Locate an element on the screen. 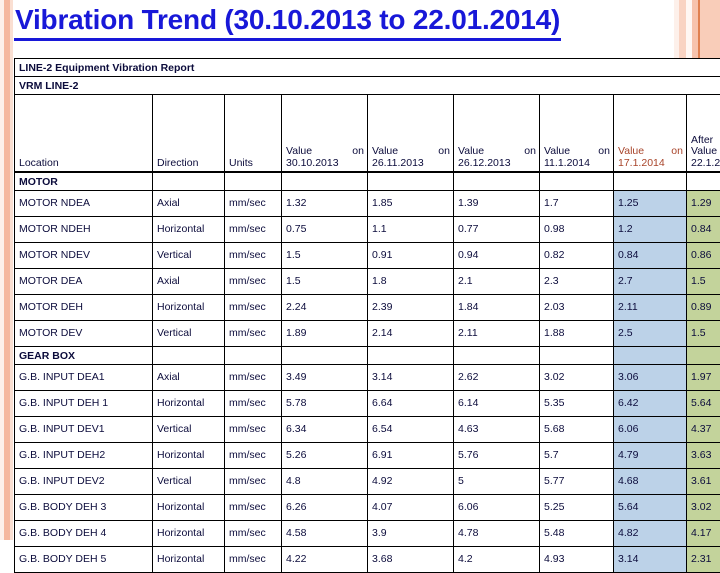 This screenshot has height=573, width=720. section-header-row: GEAR BOX is located at coordinates (367, 355).